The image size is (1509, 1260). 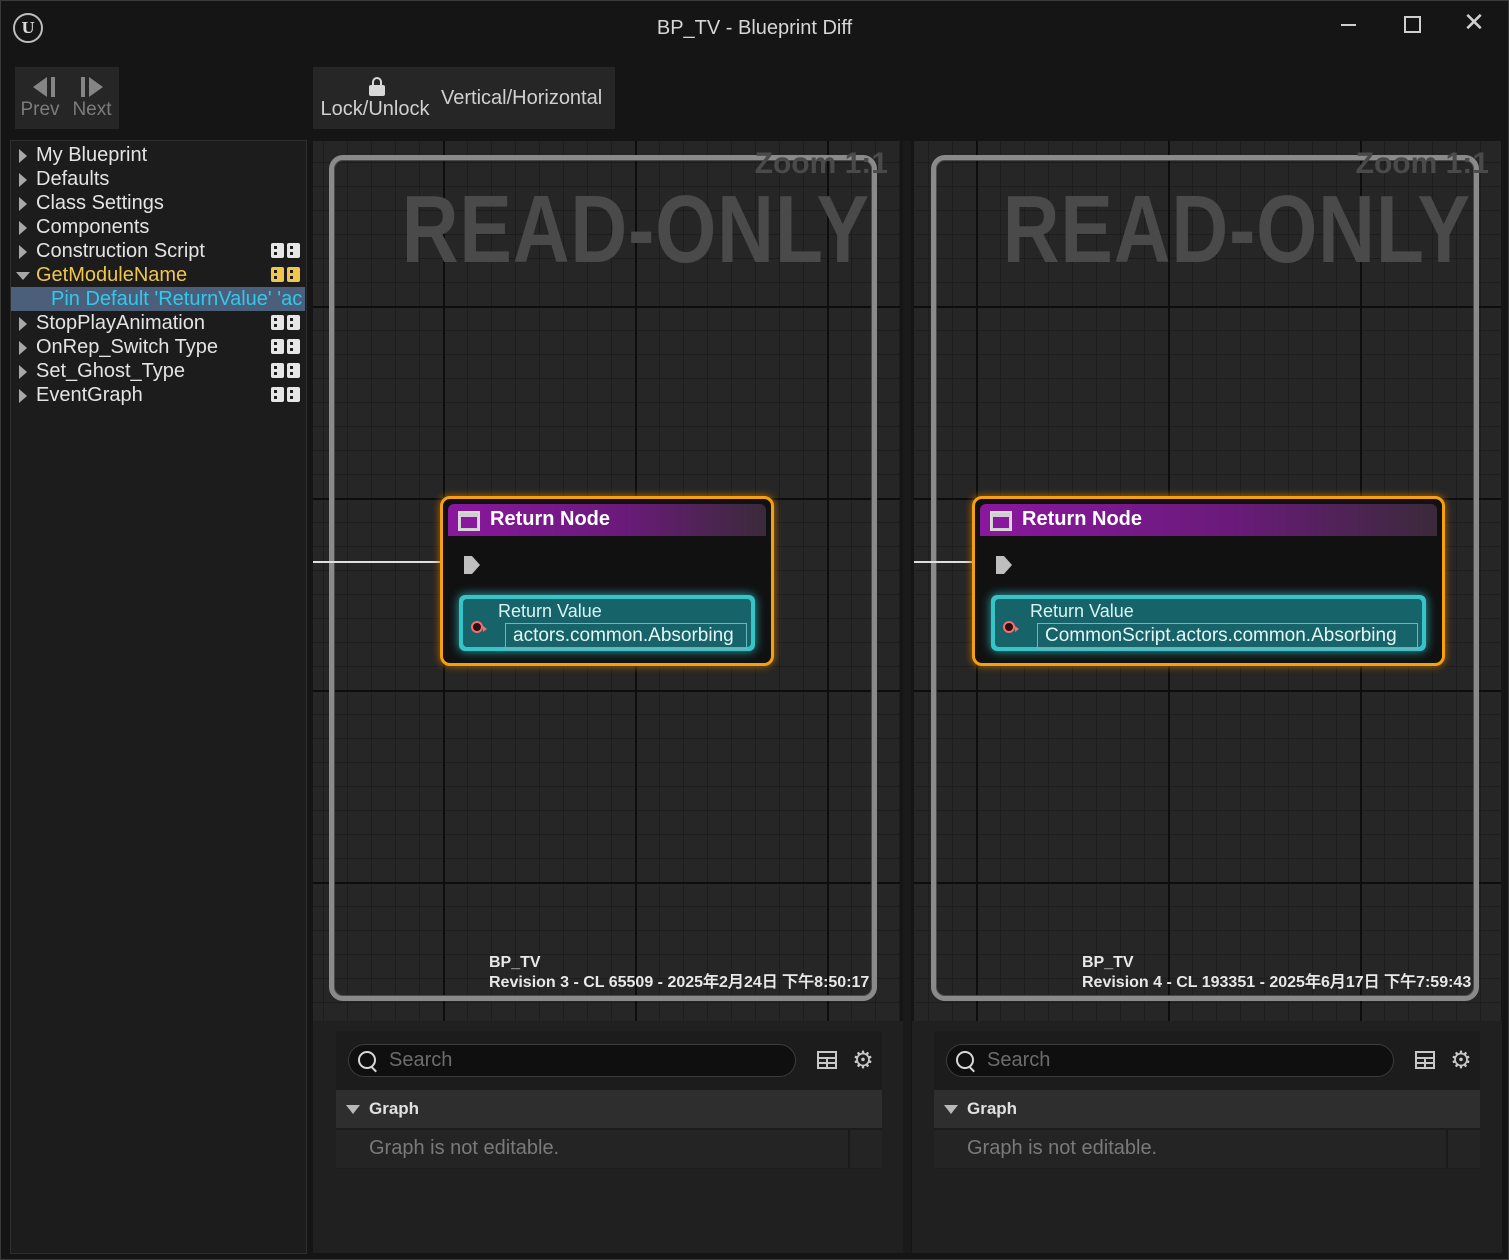 I want to click on close-button: ✕, so click(x=1474, y=24).